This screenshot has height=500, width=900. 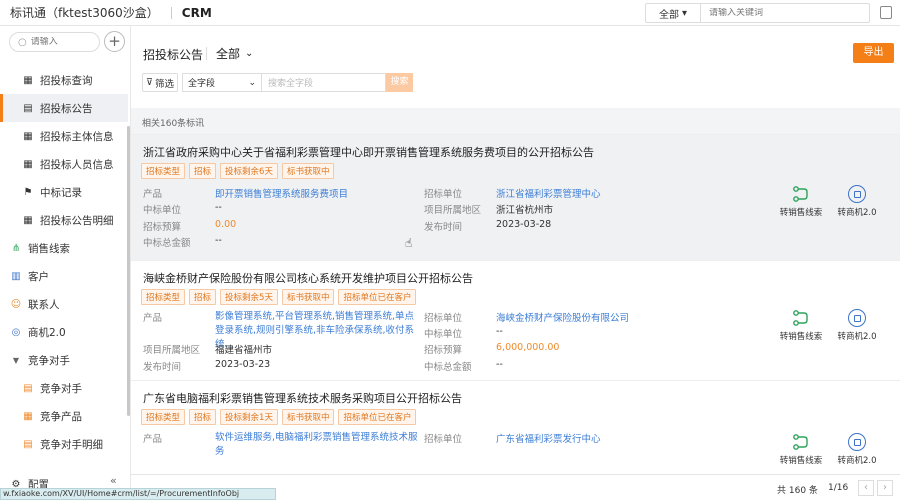 I want to click on keyword-input: 搜索全字段, so click(x=324, y=82).